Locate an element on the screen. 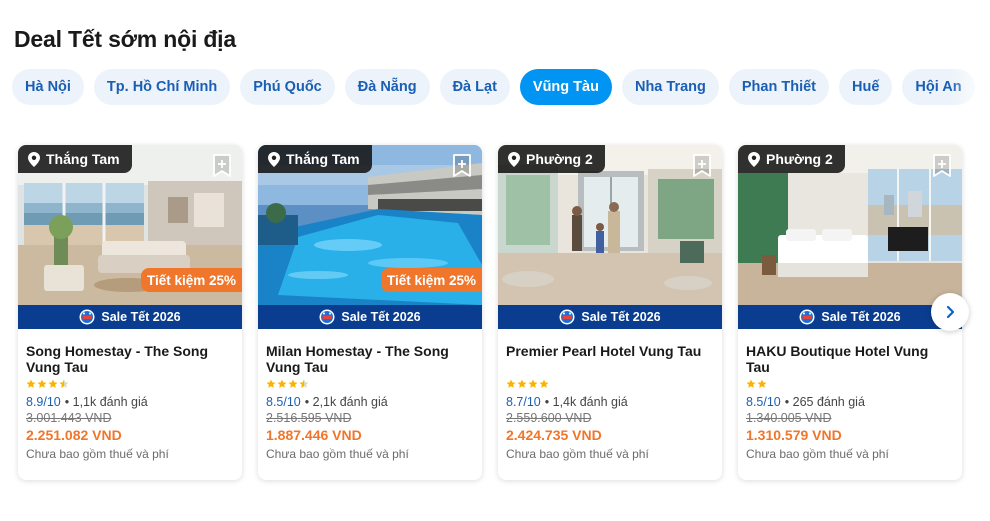  sale-price: 1.310.579 VND is located at coordinates (794, 435).